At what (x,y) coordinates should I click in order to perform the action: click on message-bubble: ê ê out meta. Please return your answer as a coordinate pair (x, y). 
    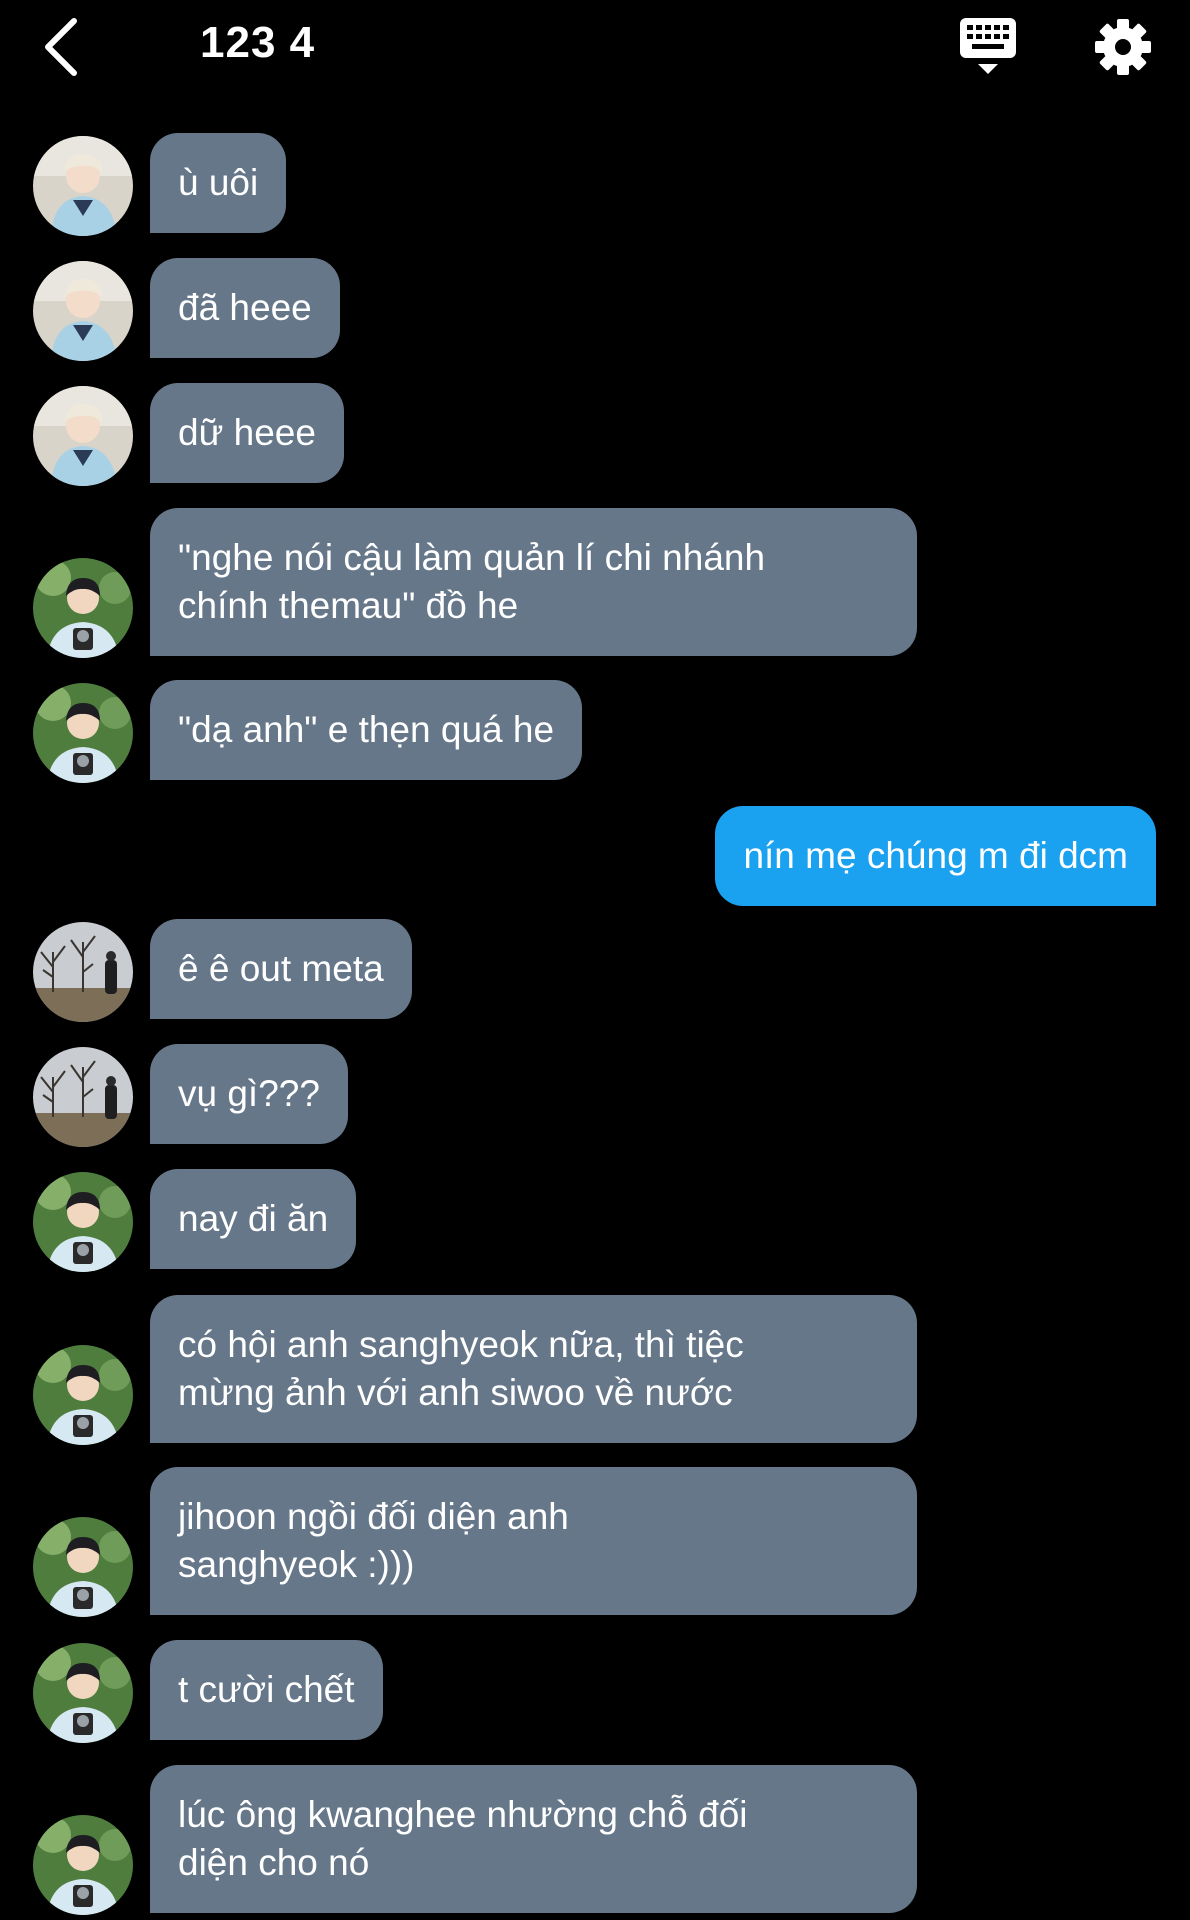
    Looking at the image, I should click on (281, 969).